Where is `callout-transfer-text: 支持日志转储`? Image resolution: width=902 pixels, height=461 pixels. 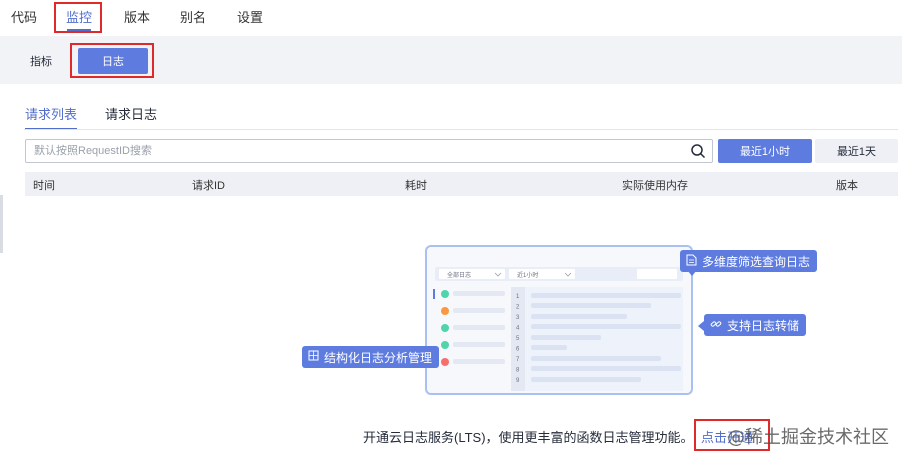 callout-transfer-text: 支持日志转储 is located at coordinates (763, 325).